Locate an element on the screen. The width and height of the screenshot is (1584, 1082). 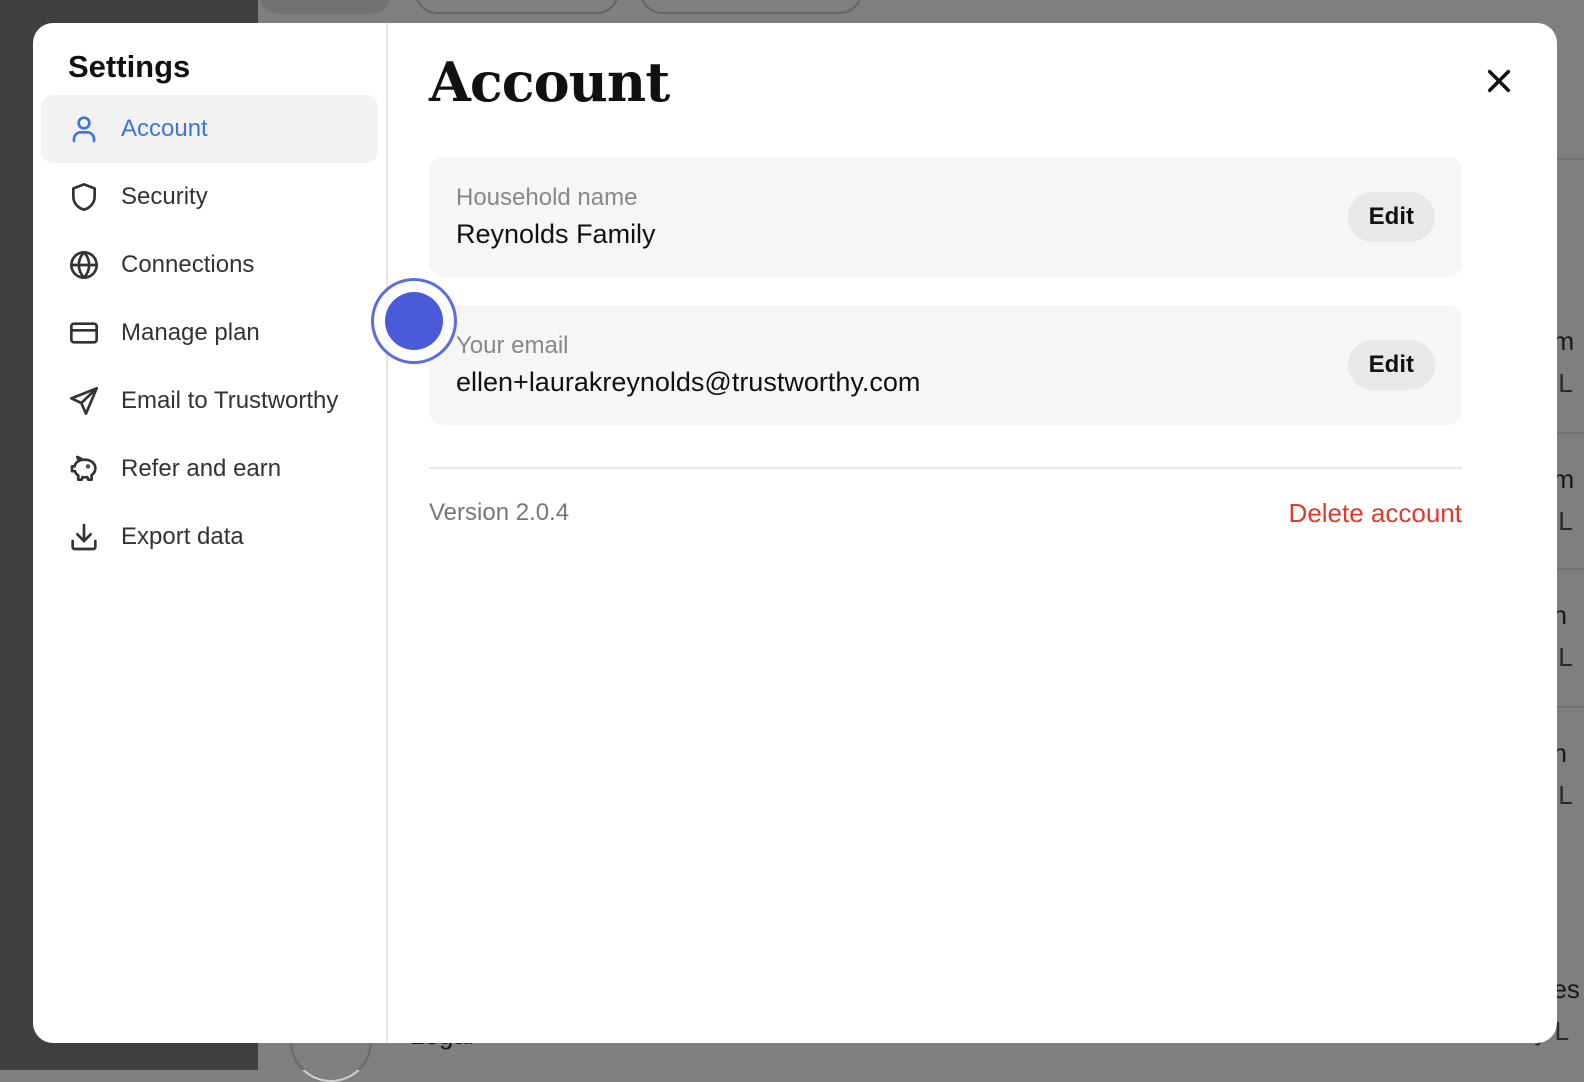
click-indicator is located at coordinates (414, 321).